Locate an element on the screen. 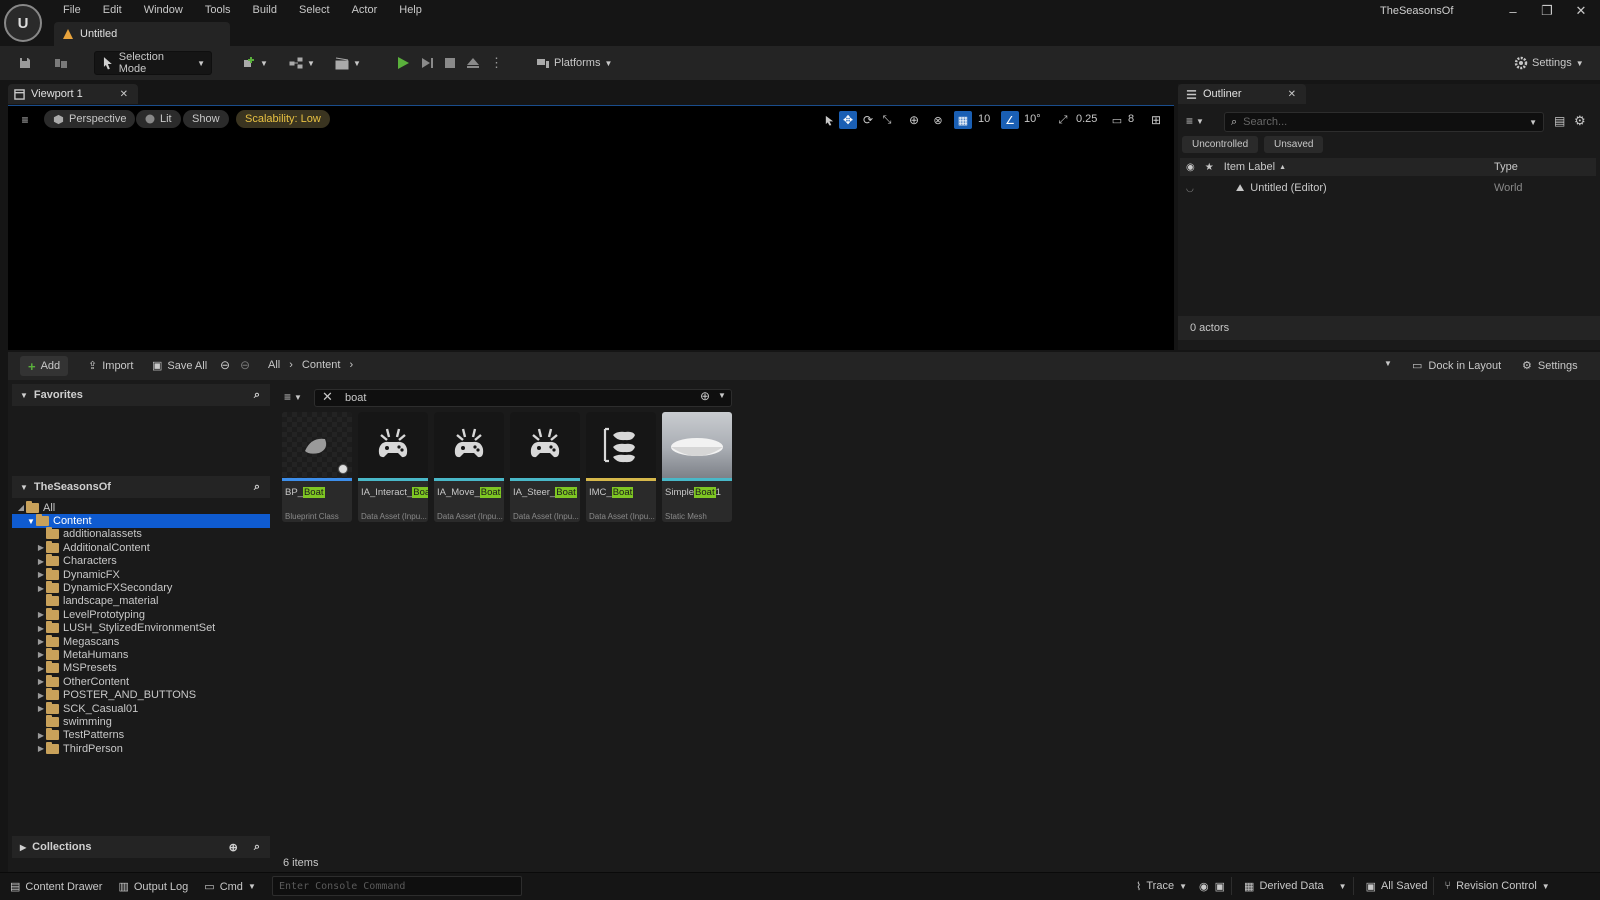  menu-help: Help is located at coordinates (410, 10).